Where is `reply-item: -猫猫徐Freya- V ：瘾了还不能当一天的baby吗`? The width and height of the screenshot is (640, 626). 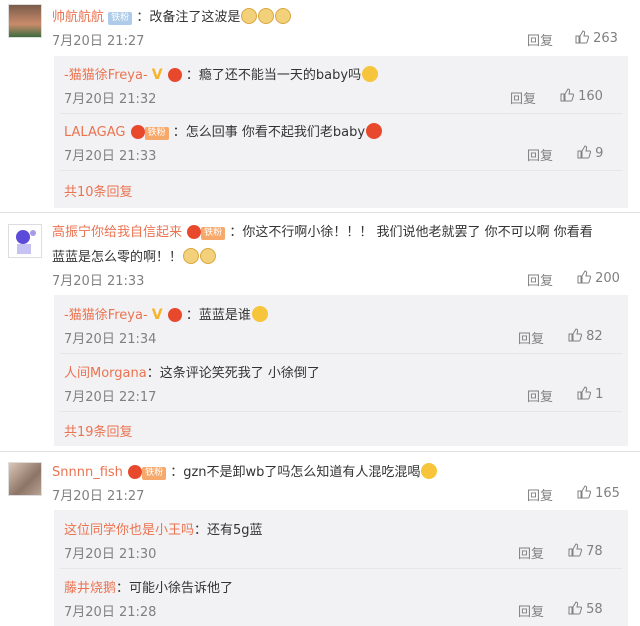 reply-item: -猫猫徐Freya- V ：瘾了还不能当一天的baby吗 is located at coordinates (221, 73).